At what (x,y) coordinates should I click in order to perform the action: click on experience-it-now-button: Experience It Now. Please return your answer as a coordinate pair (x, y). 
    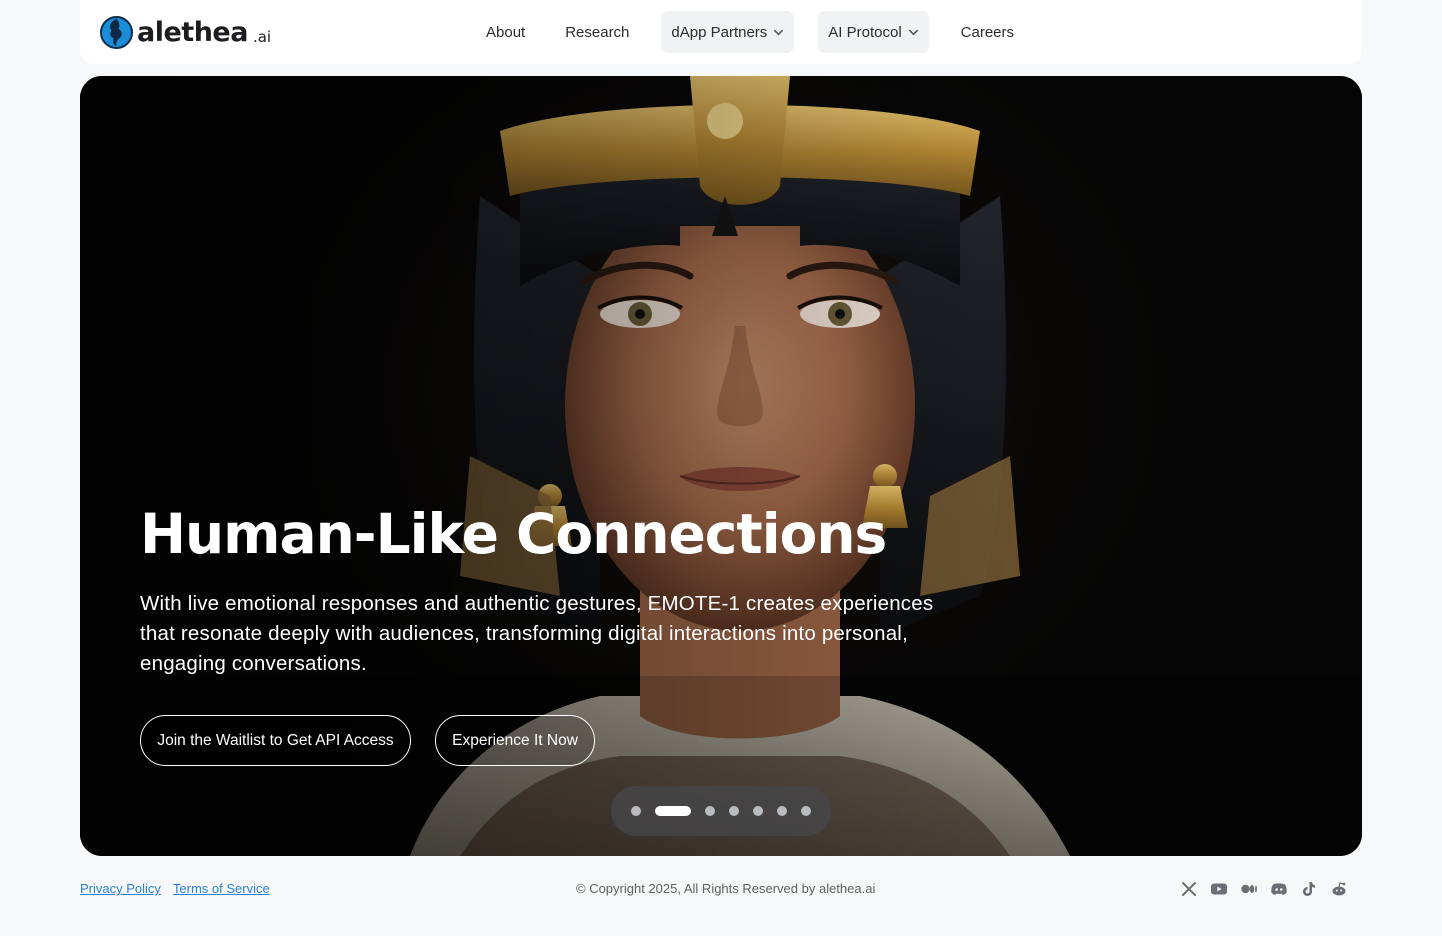
    Looking at the image, I should click on (515, 740).